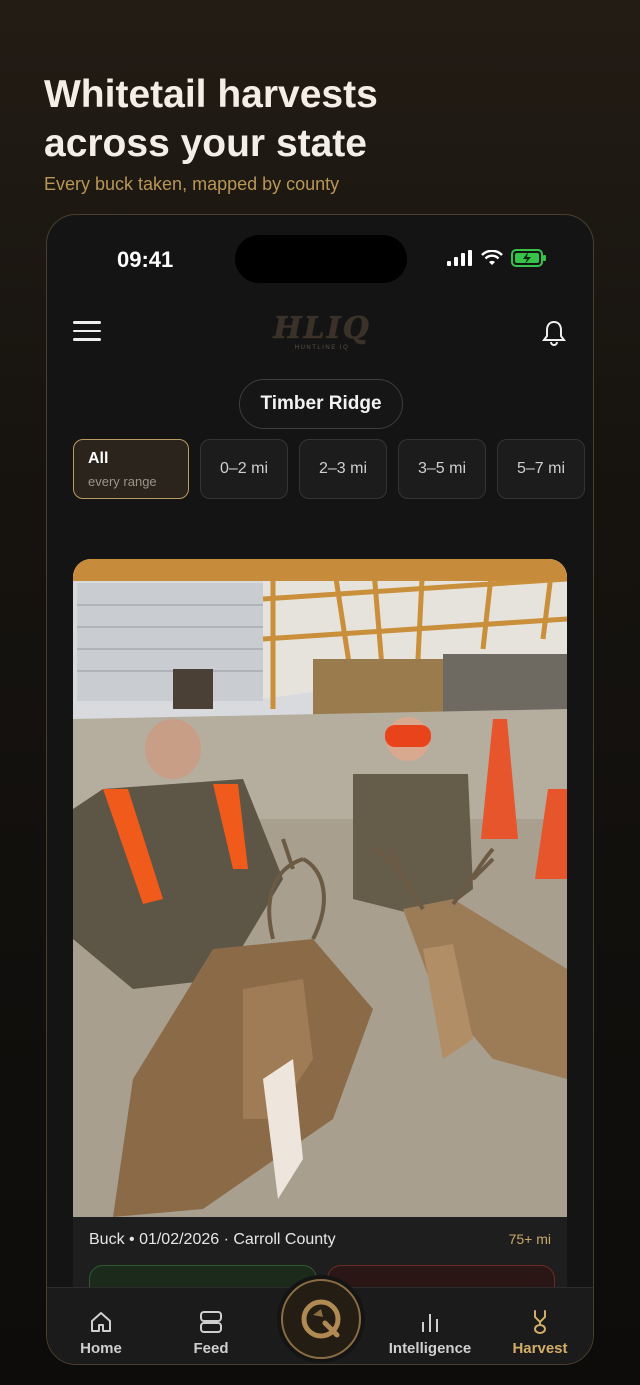 The image size is (640, 1385). What do you see at coordinates (540, 1348) in the screenshot?
I see `tab-label: Harvest` at bounding box center [540, 1348].